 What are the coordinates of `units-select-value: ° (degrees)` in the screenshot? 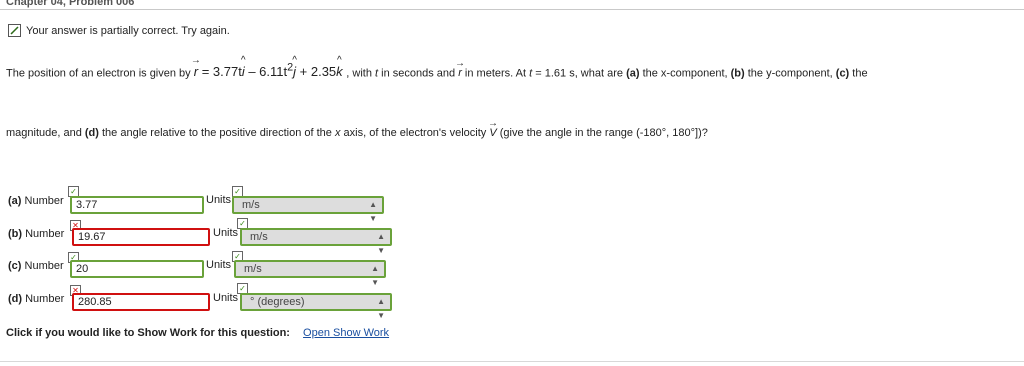 It's located at (277, 302).